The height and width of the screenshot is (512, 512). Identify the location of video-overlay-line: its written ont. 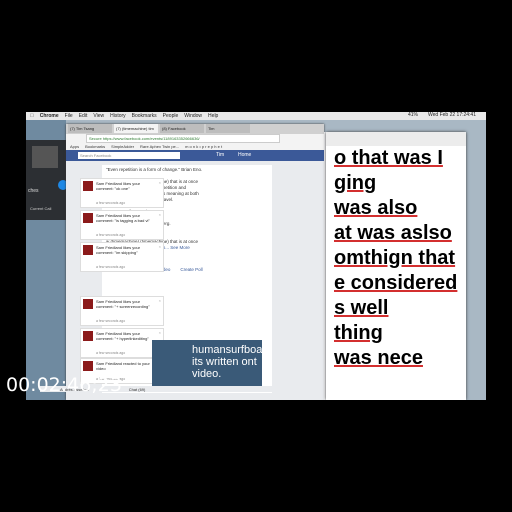
(224, 362).